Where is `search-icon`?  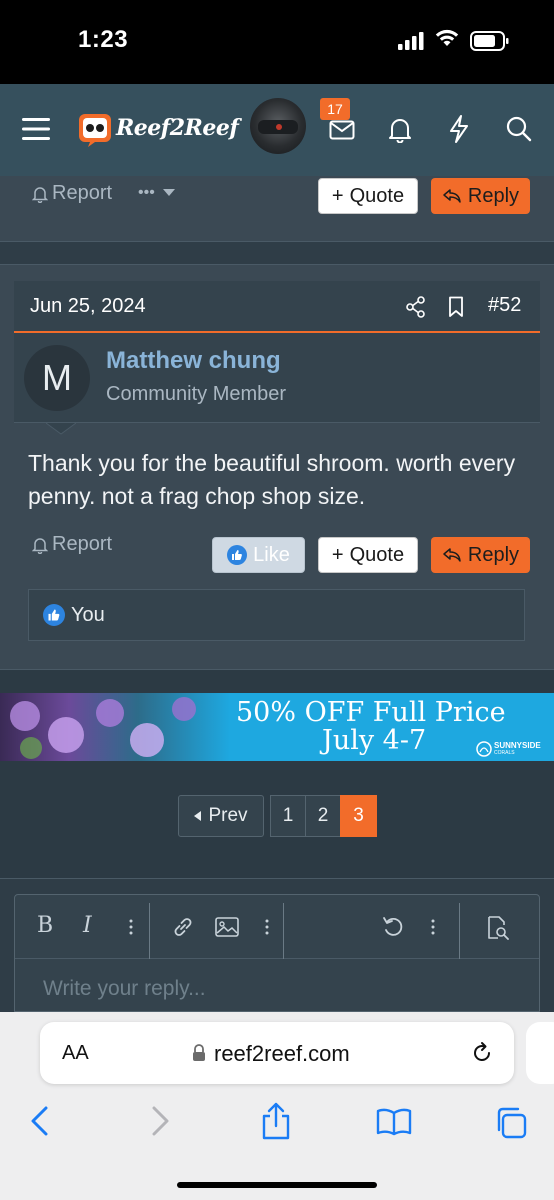 search-icon is located at coordinates (519, 129).